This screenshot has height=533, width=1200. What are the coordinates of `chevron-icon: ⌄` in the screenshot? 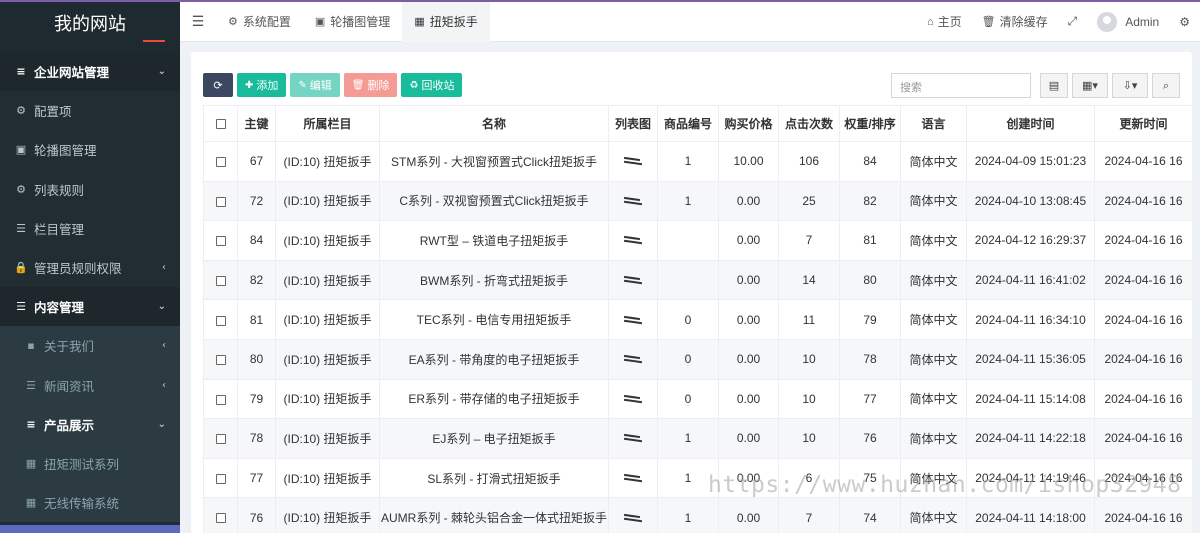 It's located at (161, 424).